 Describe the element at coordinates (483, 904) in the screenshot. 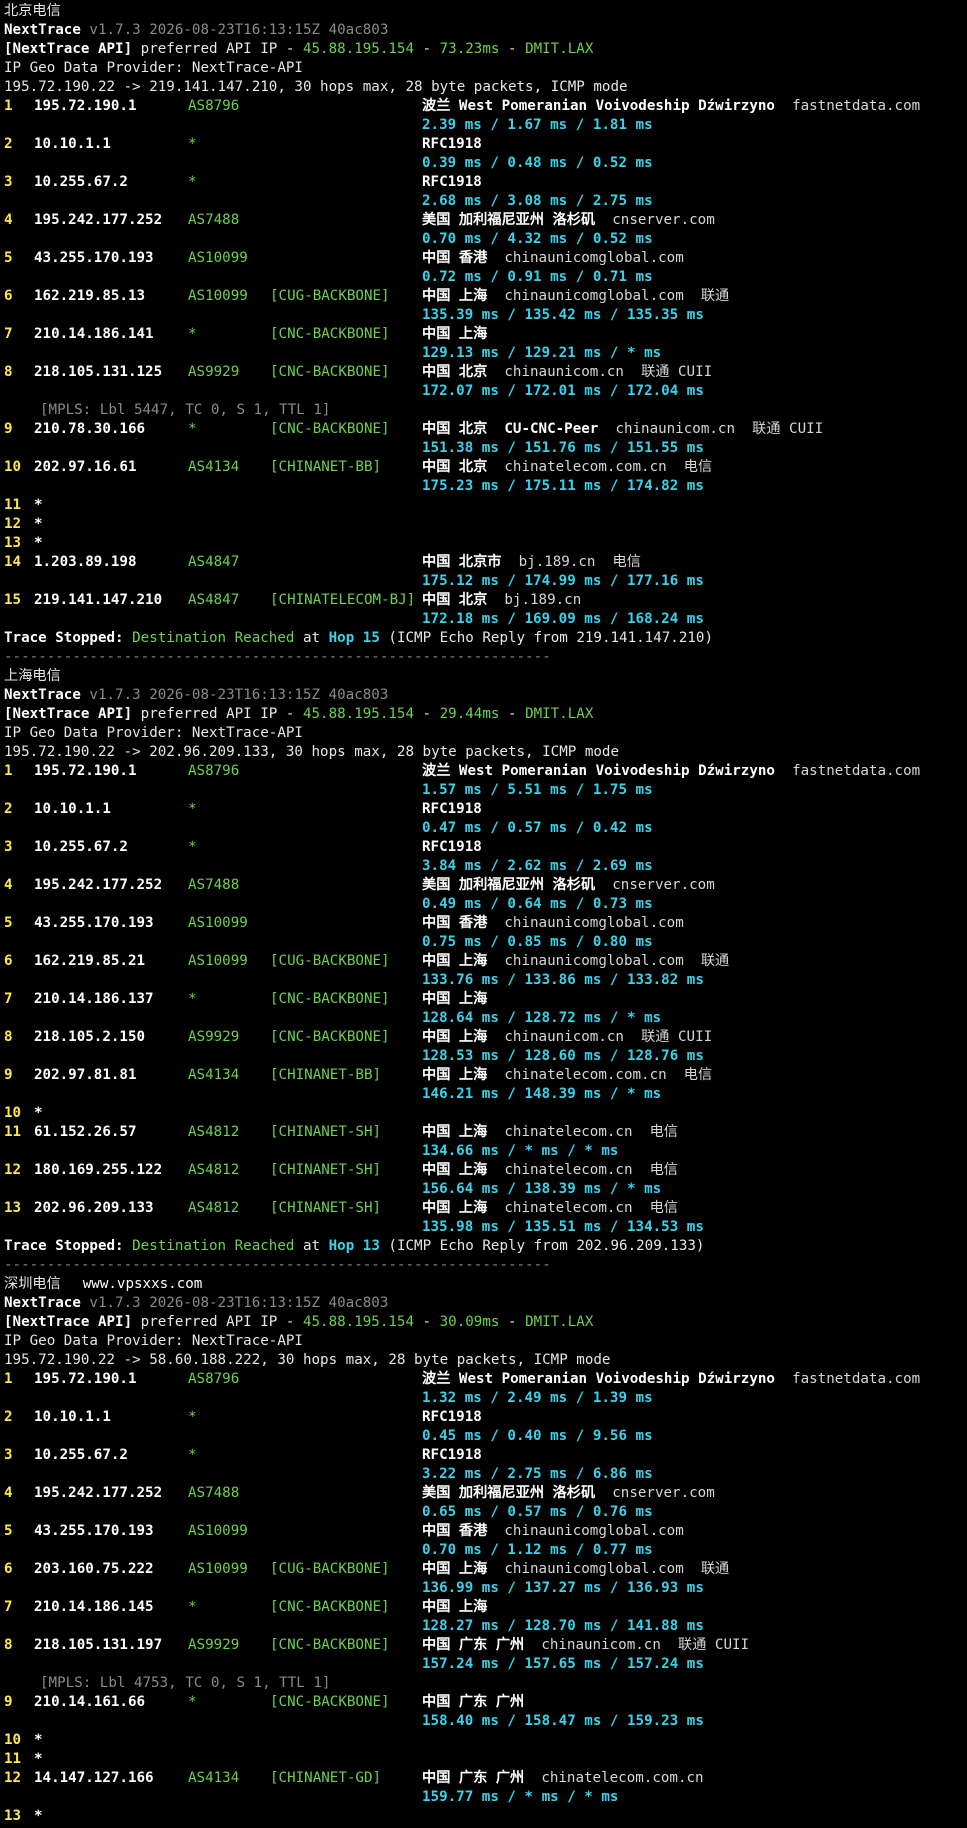

I see `hop-rtt-row: 0.49 ms / 0.64 ms / 0.73 ms` at that location.